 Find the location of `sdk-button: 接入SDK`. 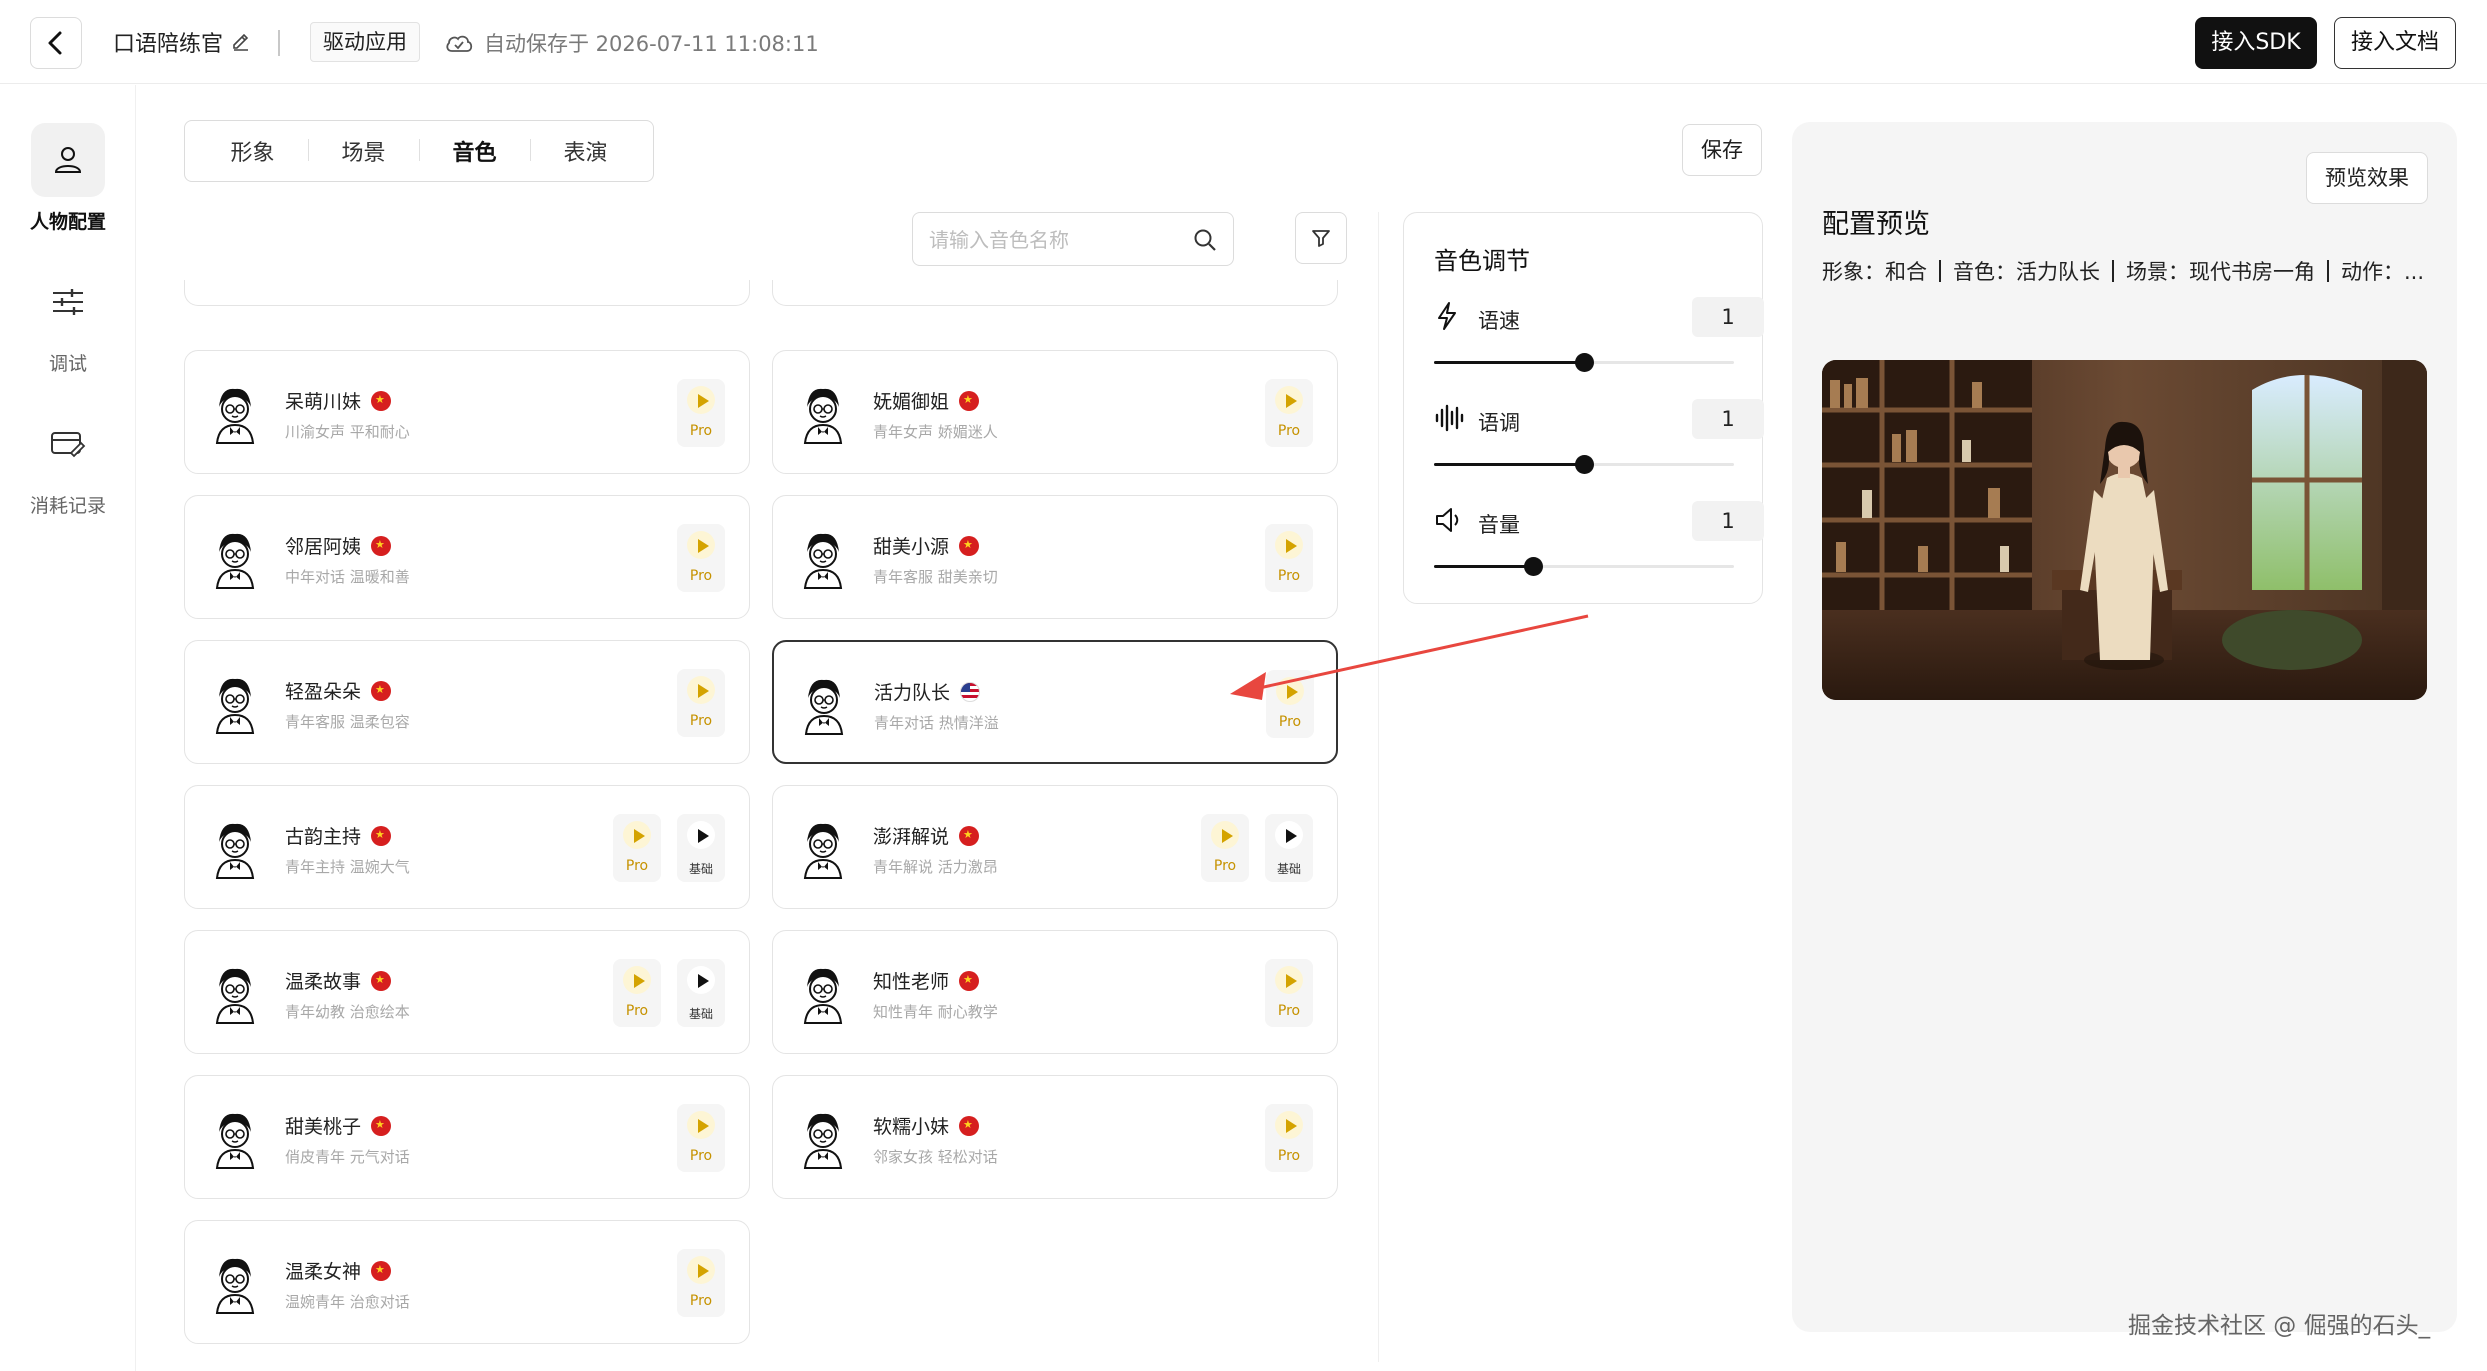

sdk-button: 接入SDK is located at coordinates (2256, 43).